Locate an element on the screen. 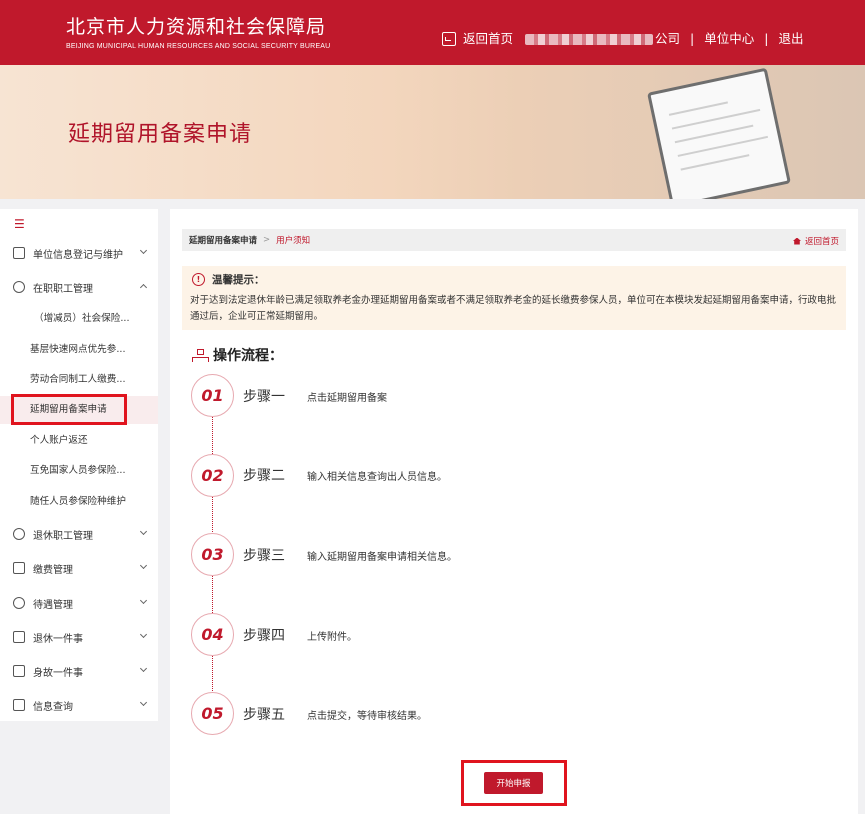 Image resolution: width=865 pixels, height=814 pixels. company-suffix: 公司 is located at coordinates (668, 38).